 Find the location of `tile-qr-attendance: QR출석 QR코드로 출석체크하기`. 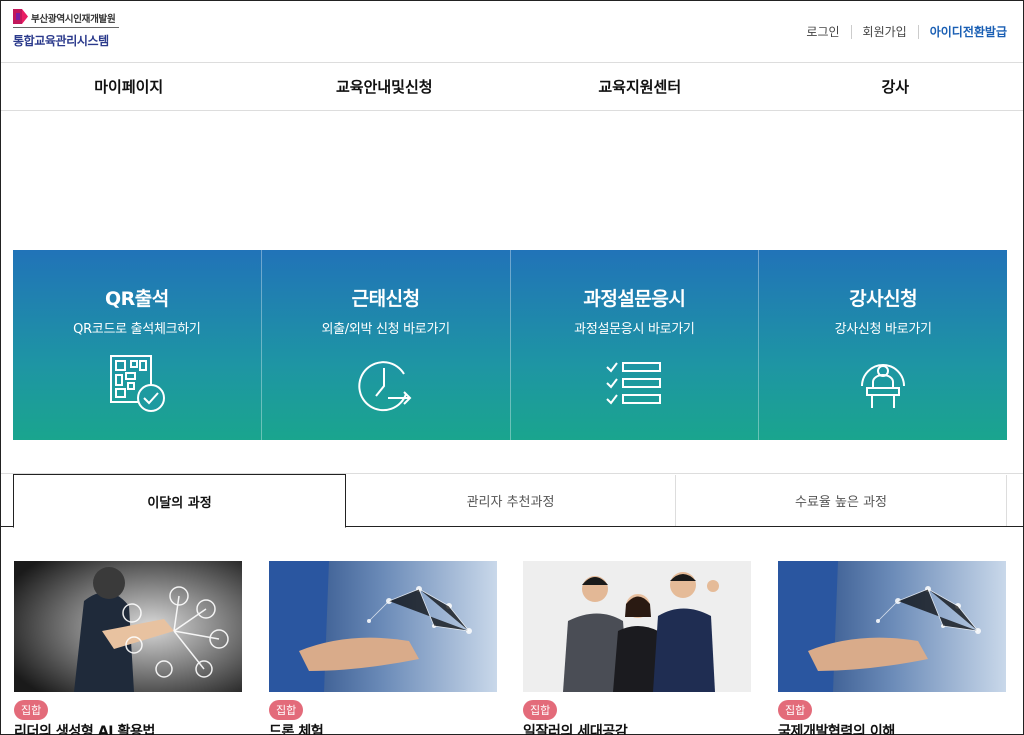

tile-qr-attendance: QR출석 QR코드로 출석체크하기 is located at coordinates (137, 345).